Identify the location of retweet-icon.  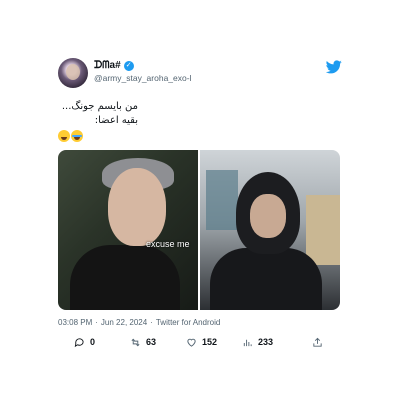
(135, 342).